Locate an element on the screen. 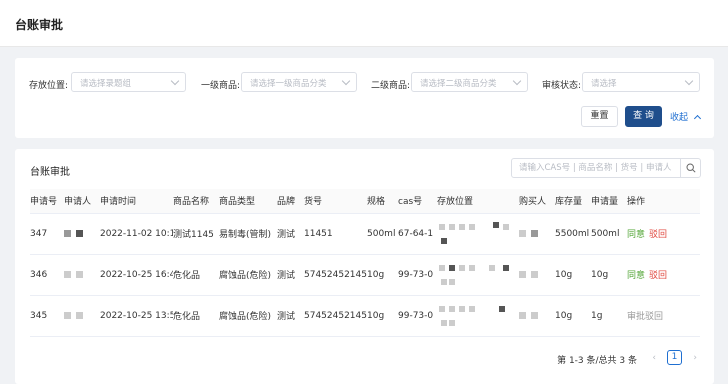  pagination-summary: 第 1-3 条/总共 3 条 is located at coordinates (597, 361).